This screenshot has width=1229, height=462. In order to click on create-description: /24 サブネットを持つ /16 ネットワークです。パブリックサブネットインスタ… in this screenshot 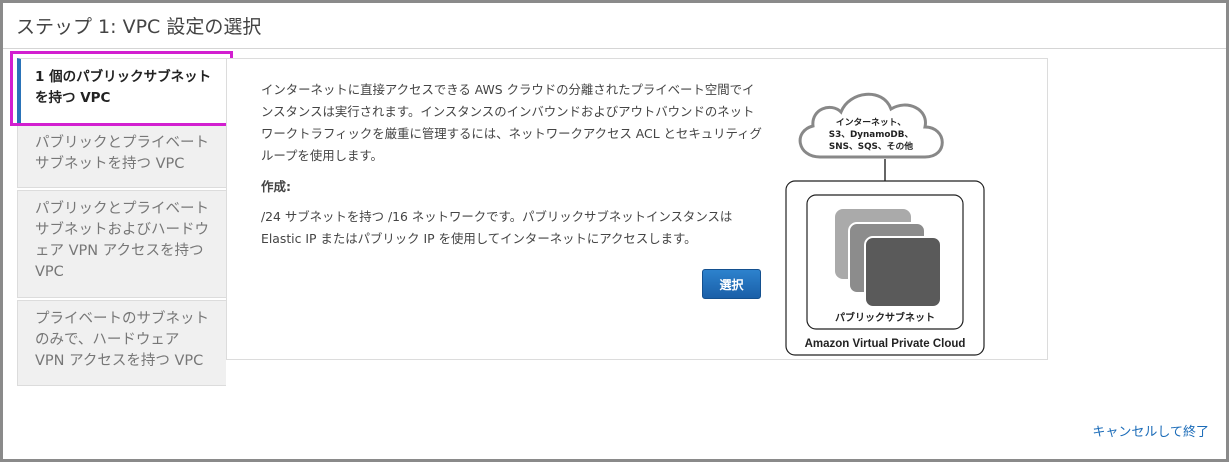, I will do `click(497, 227)`.